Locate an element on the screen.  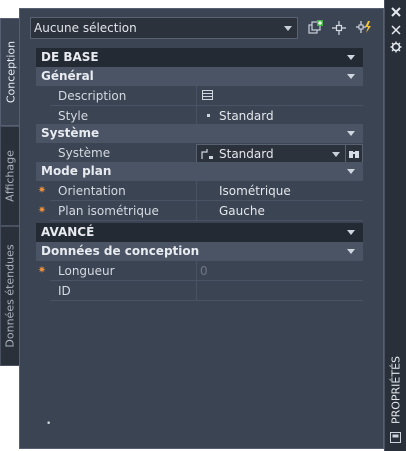
resize-grip-icon: • is located at coordinates (49, 424).